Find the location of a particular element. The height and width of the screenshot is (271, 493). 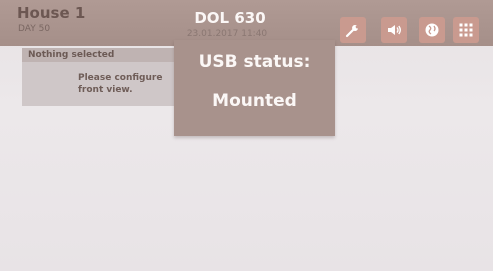

house-title: House 1 is located at coordinates (51, 13).